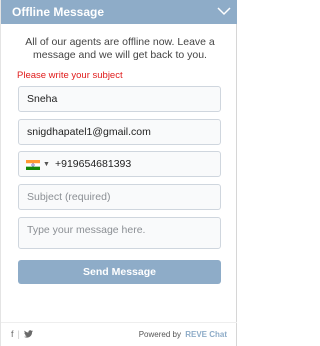 The width and height of the screenshot is (320, 346). Describe the element at coordinates (159, 334) in the screenshot. I see `powered-by-label: Powered by` at that location.